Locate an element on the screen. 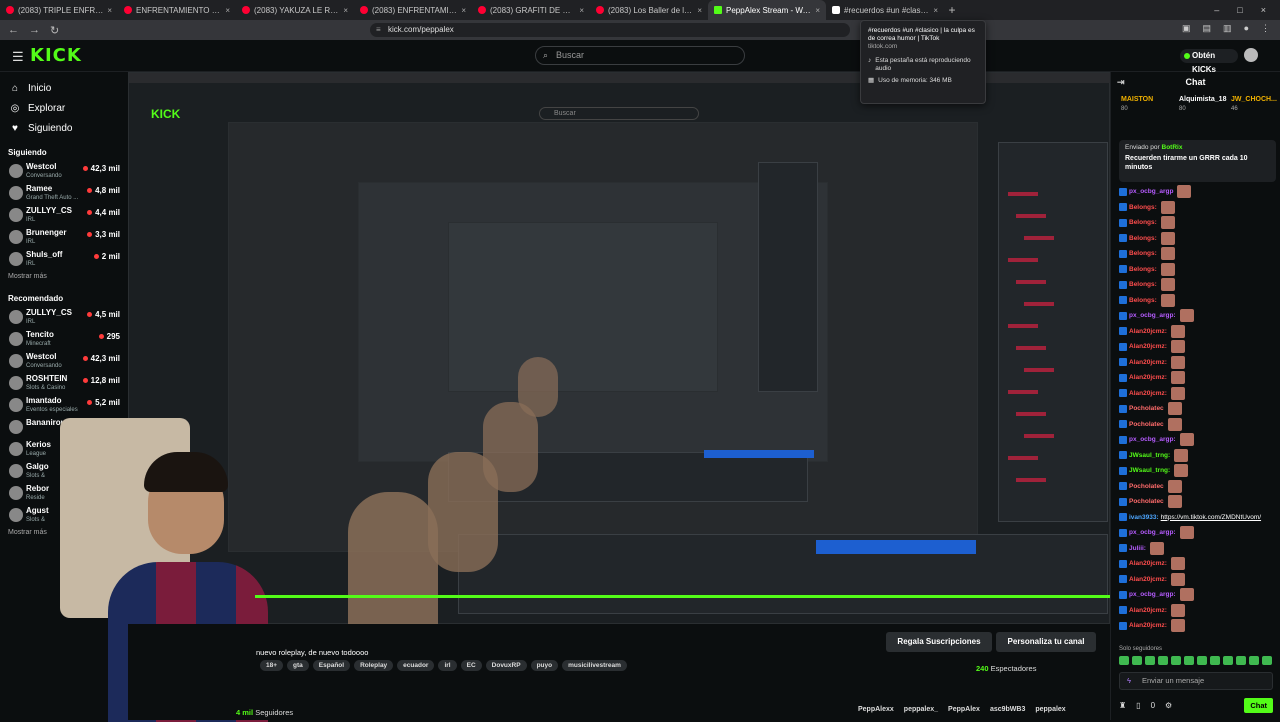 The image size is (1280, 722). profile-icon: ● is located at coordinates (1246, 28).